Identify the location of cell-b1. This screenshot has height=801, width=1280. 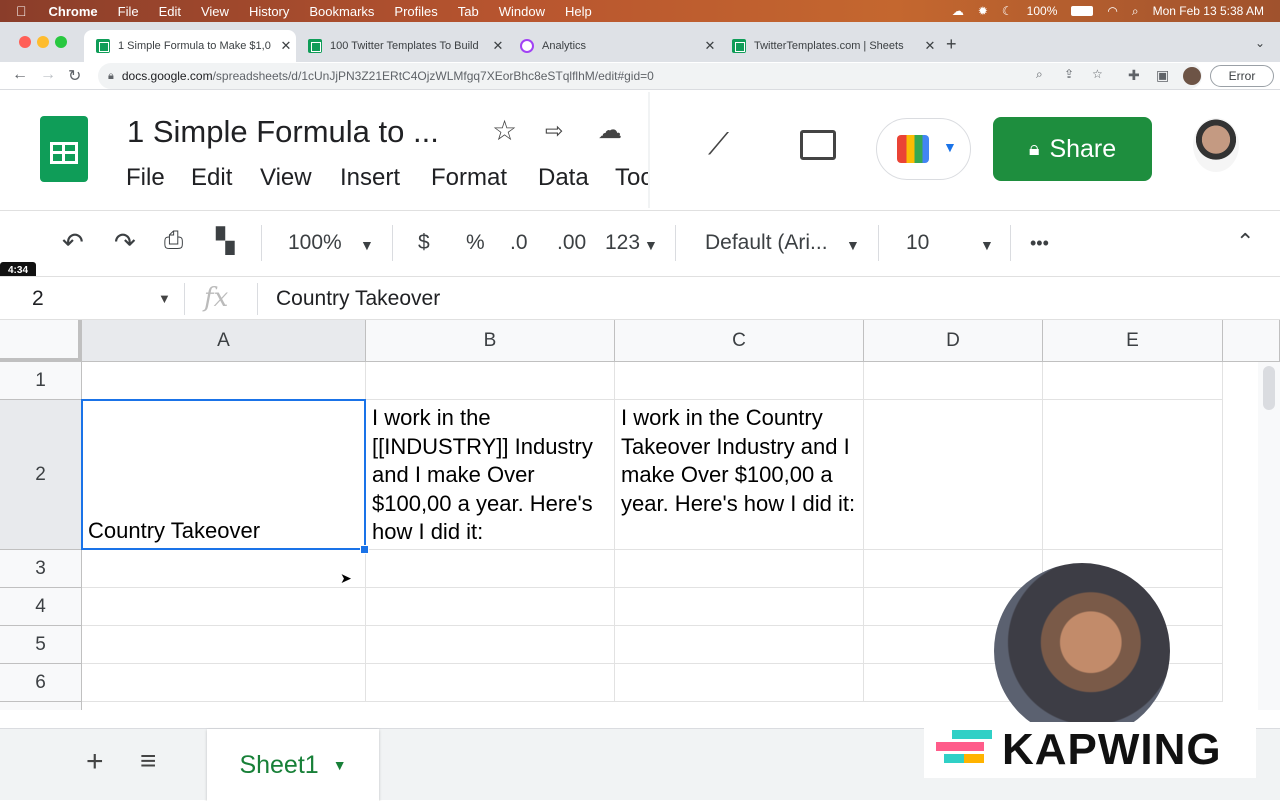
(490, 381).